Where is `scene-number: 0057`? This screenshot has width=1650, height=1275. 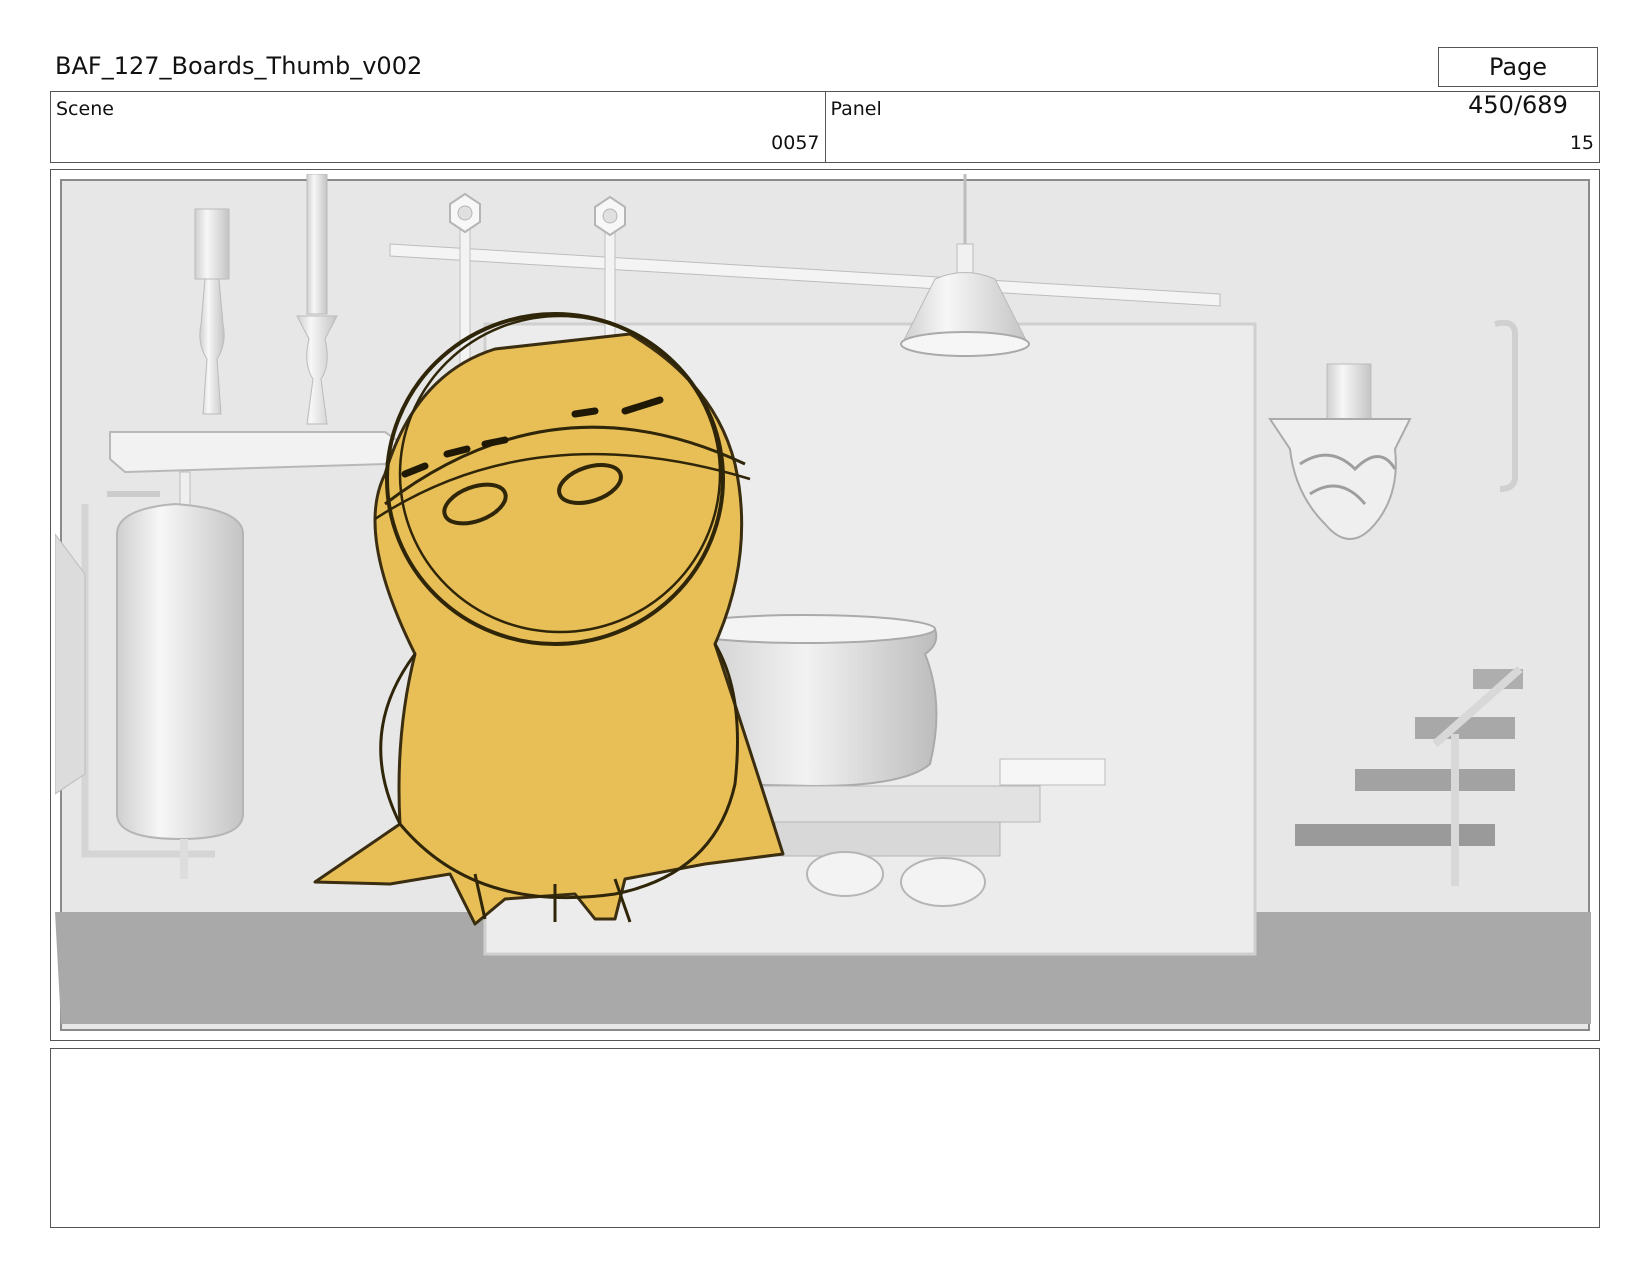
scene-number: 0057 is located at coordinates (795, 143).